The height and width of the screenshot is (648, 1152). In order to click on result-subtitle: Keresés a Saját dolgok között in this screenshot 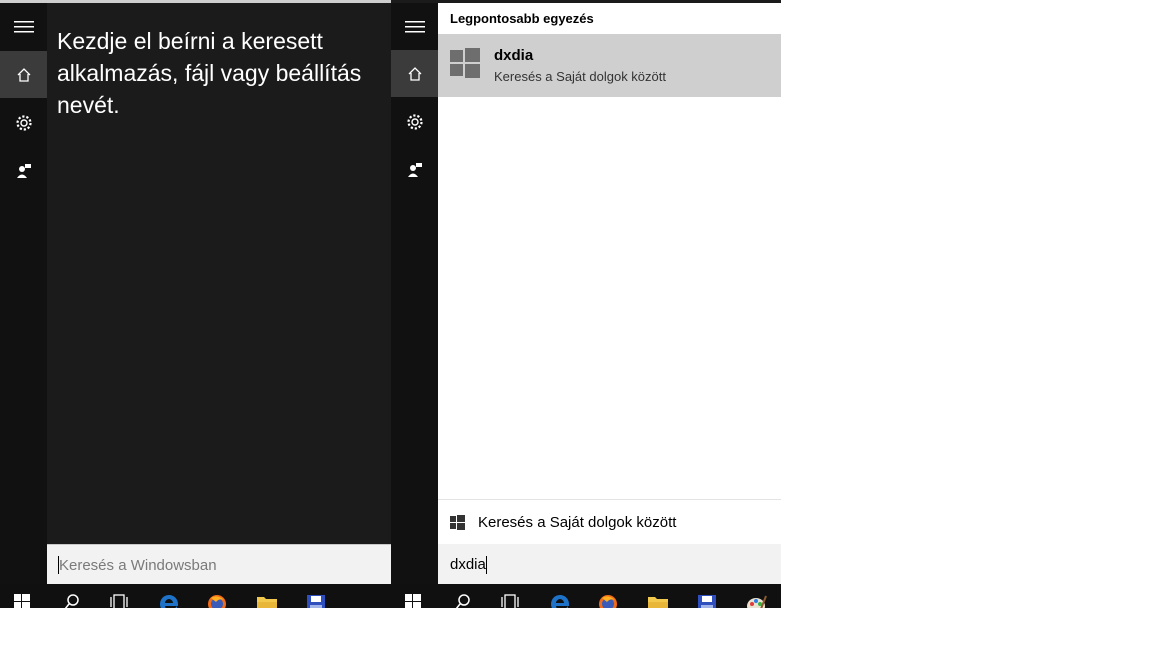, I will do `click(580, 76)`.